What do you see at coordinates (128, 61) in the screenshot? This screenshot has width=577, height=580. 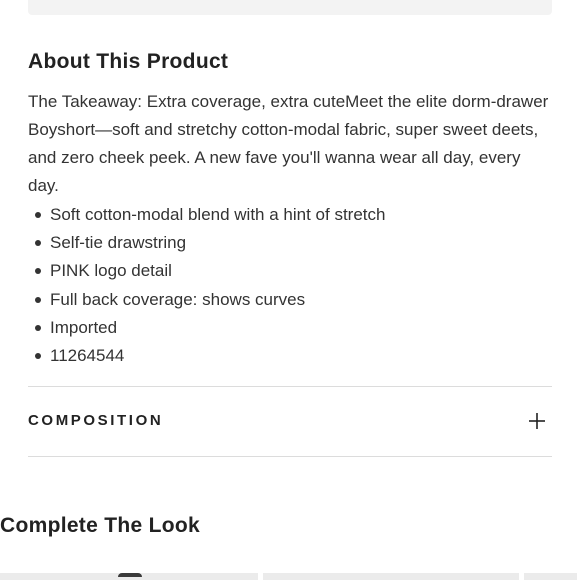 I see `about-product-heading: About This Product` at bounding box center [128, 61].